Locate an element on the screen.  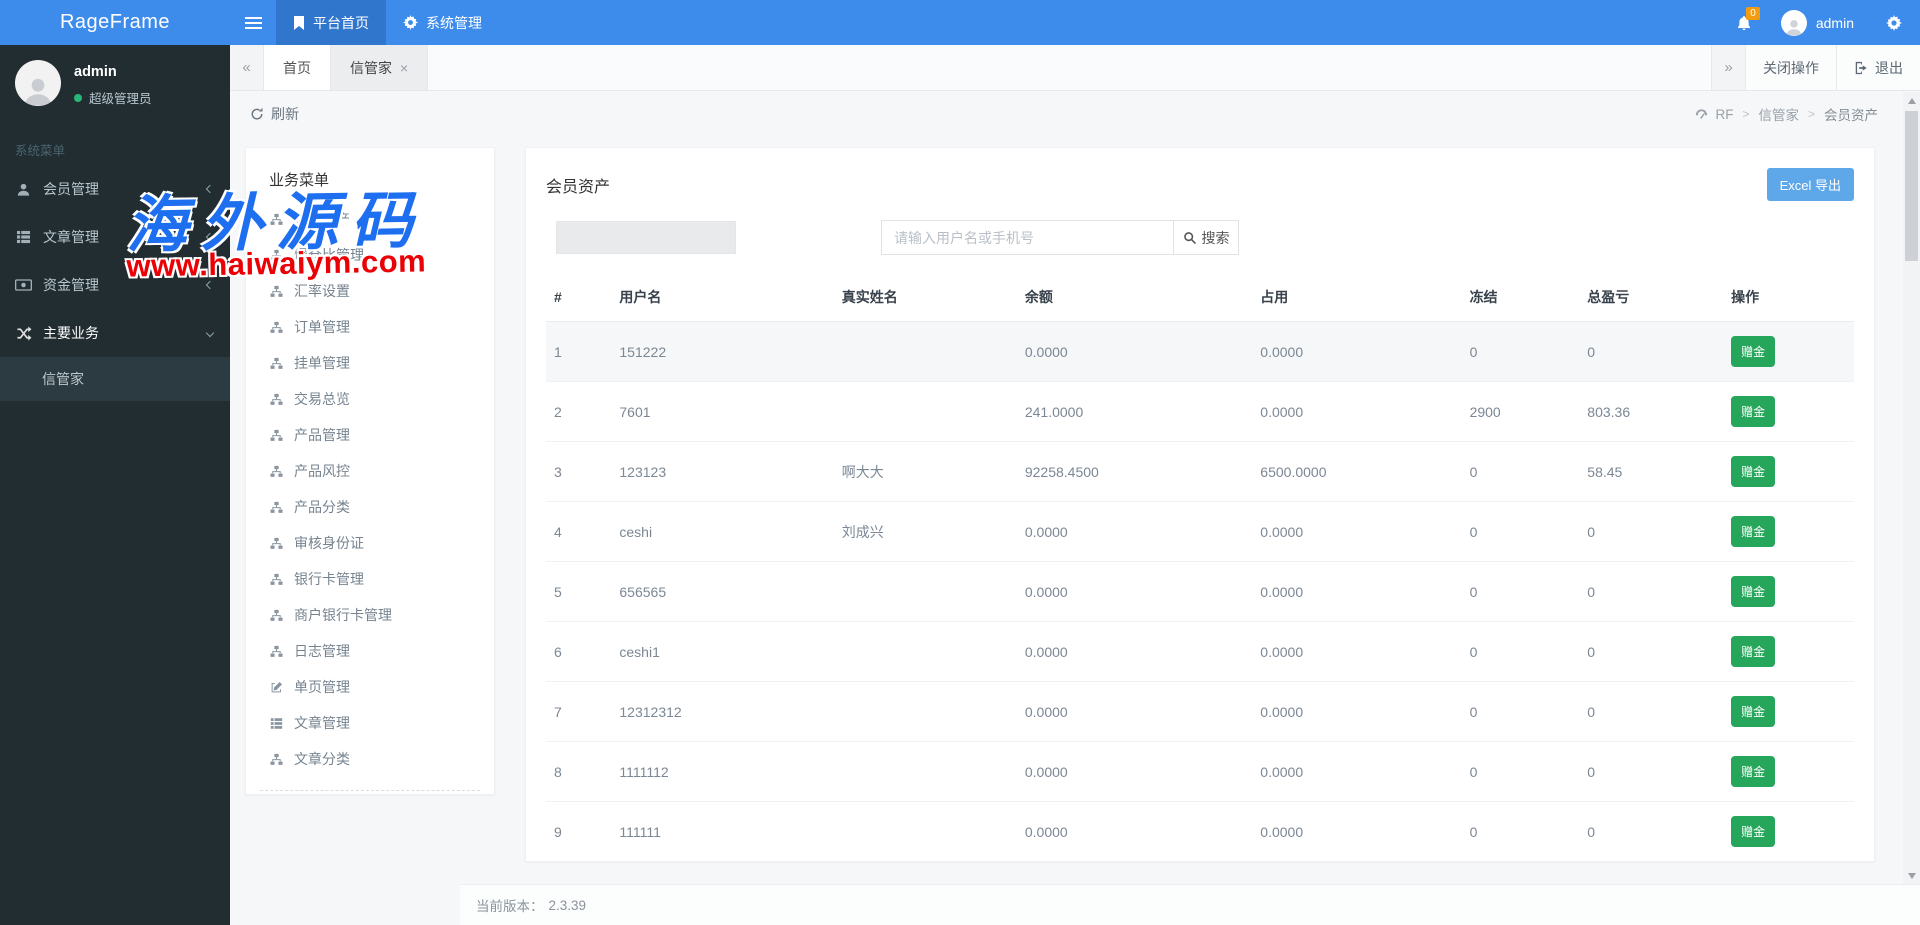
tab-xinguanjia: 信管家 × is located at coordinates (380, 67).